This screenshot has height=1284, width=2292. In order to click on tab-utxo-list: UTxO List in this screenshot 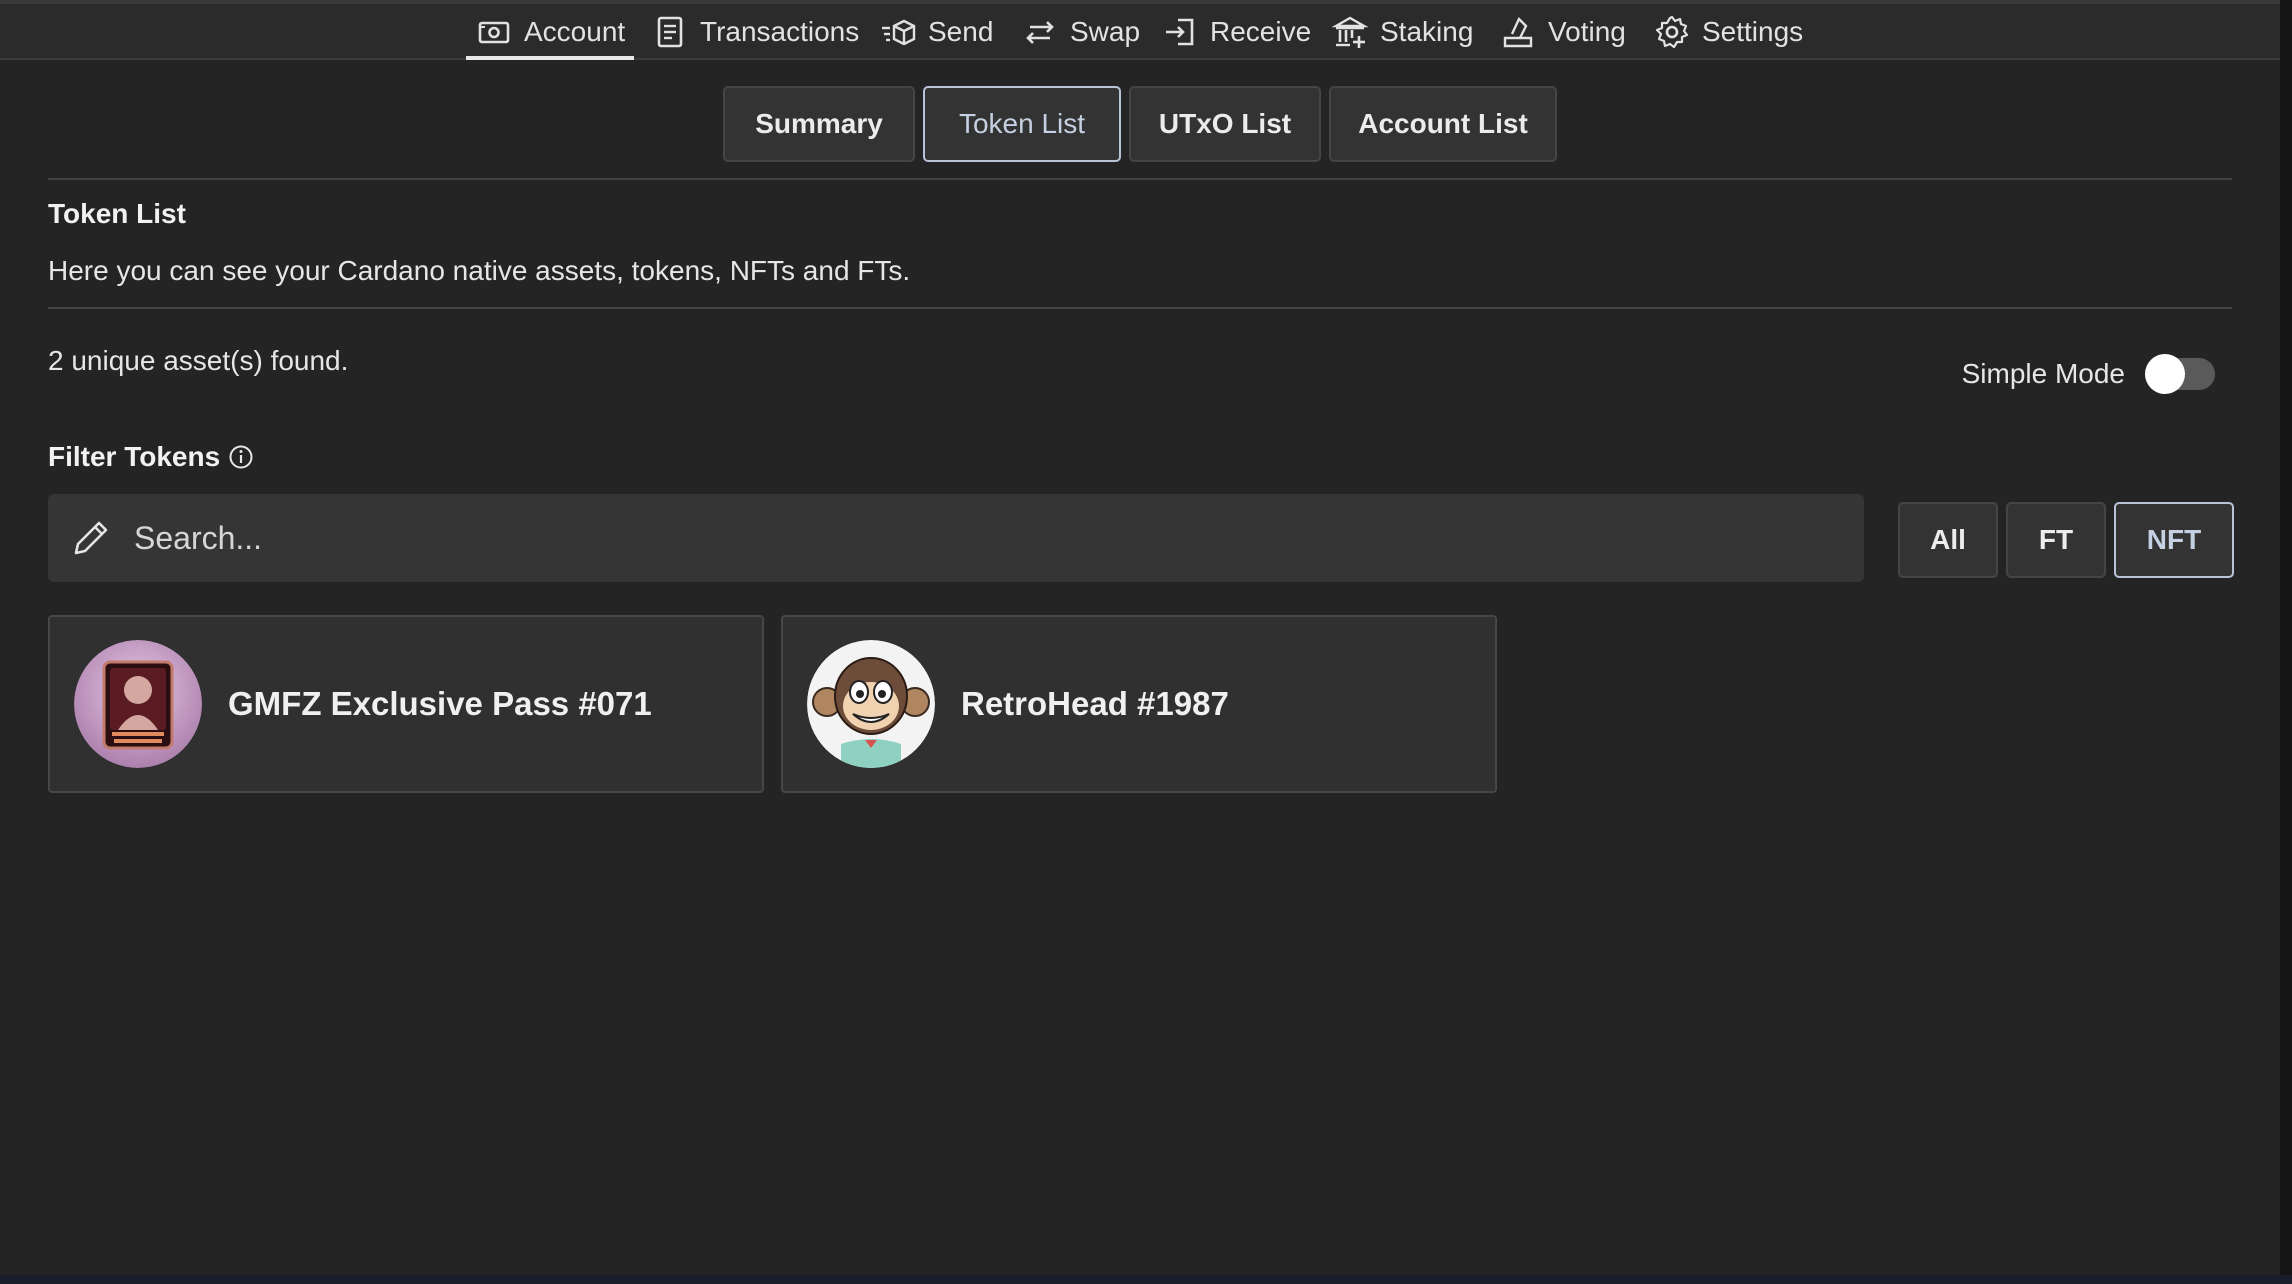, I will do `click(1225, 124)`.